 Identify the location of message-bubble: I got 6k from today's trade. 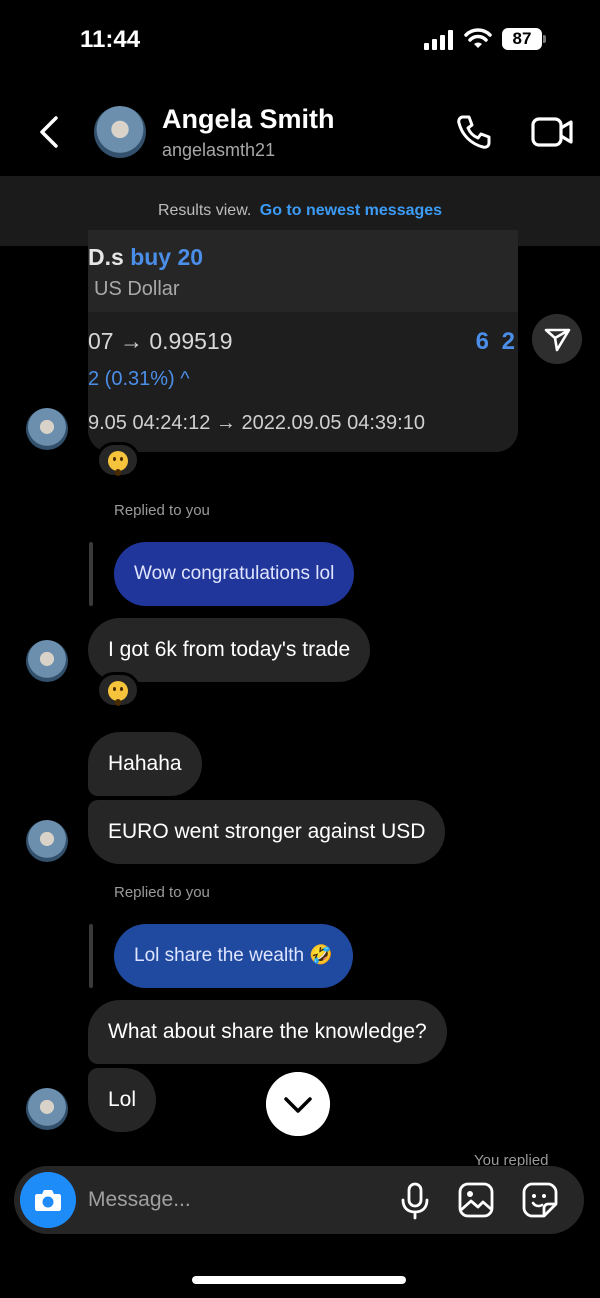
(229, 650).